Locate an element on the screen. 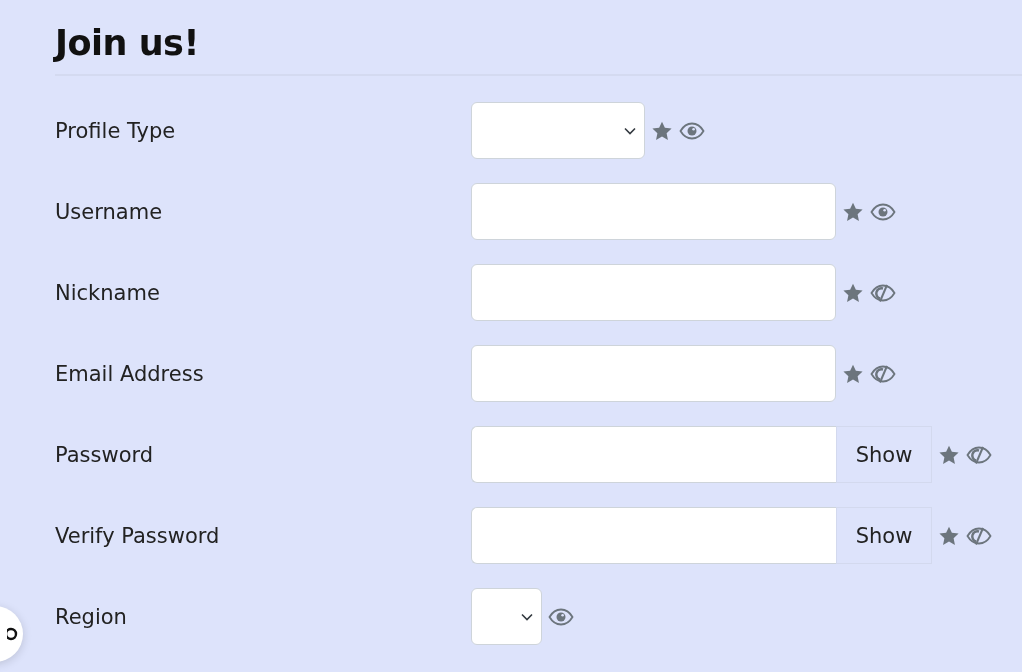 The height and width of the screenshot is (672, 1022). field-label: Profile Type is located at coordinates (116, 130).